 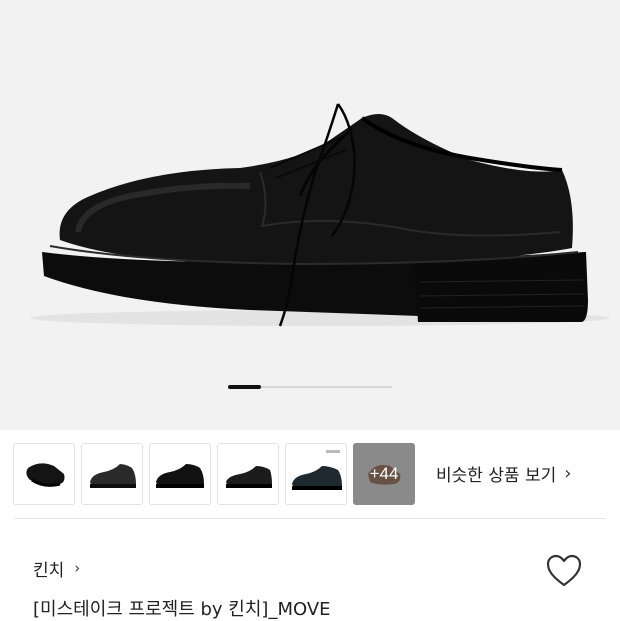 I want to click on wishlist-heart-icon, so click(x=564, y=571).